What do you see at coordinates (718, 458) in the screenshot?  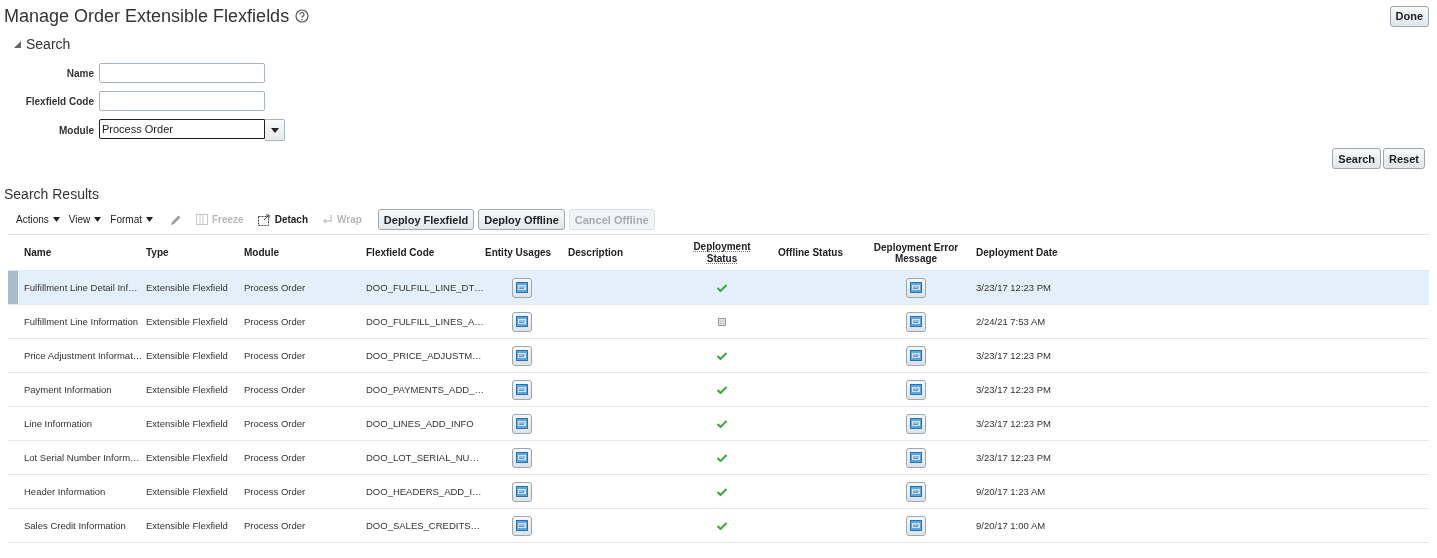 I see `table-row: Lot Serial Number Inform… Extensible Flexfield Process Order DOO_LOT_SERIAL_NU… 3/23/17 12:23 PM` at bounding box center [718, 458].